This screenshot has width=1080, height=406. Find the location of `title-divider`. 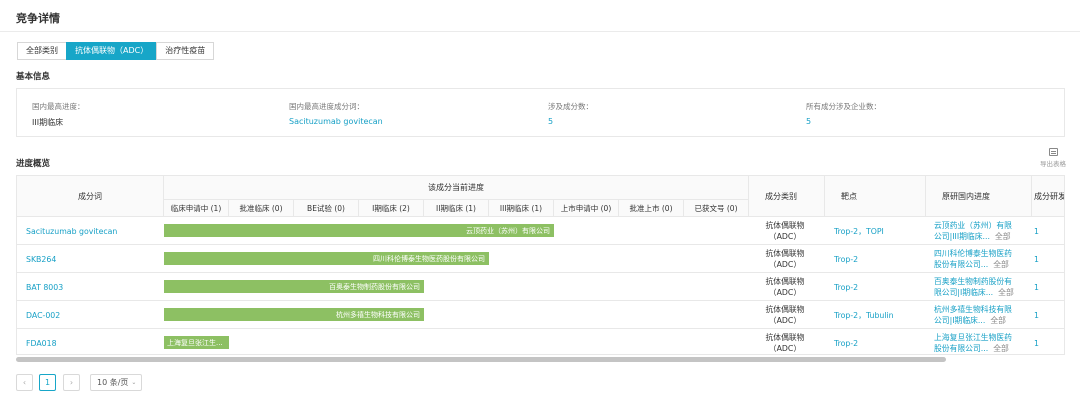

title-divider is located at coordinates (540, 31).